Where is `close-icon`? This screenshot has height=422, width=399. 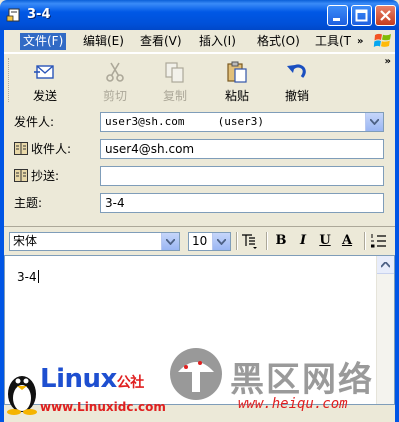
close-icon is located at coordinates (385, 15).